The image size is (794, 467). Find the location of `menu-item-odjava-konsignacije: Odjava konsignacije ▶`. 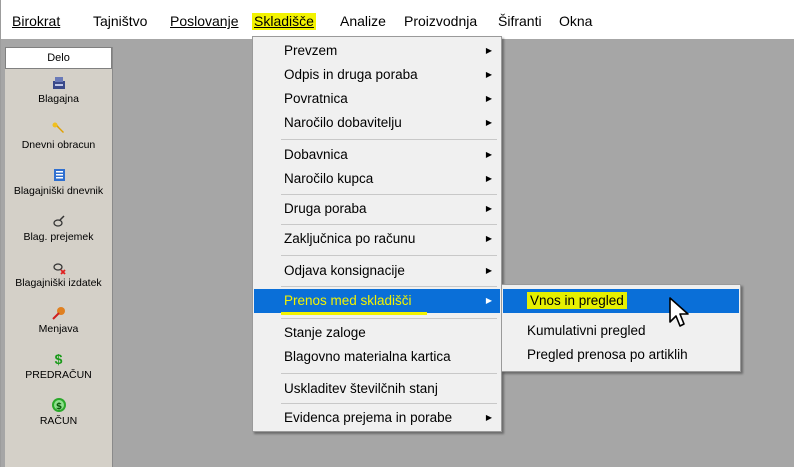

menu-item-odjava-konsignacije: Odjava konsignacije ▶ is located at coordinates (377, 271).